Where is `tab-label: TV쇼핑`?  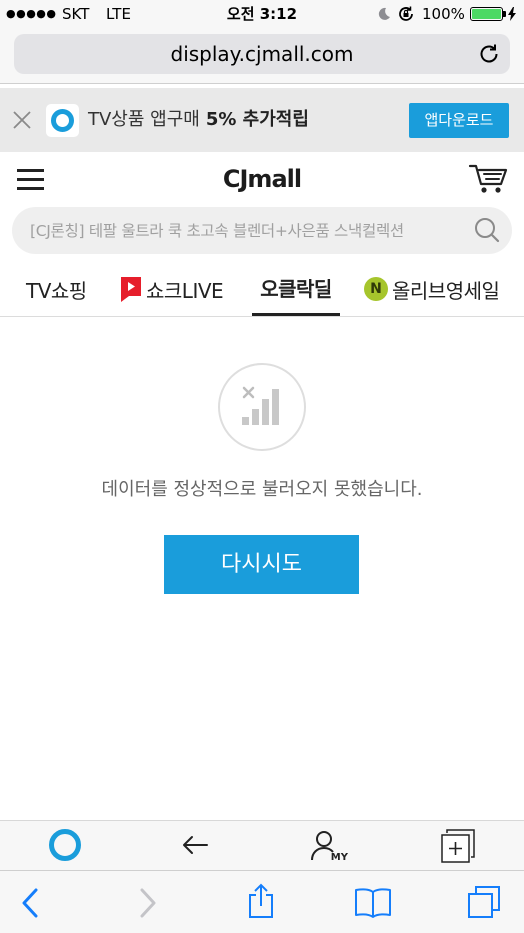 tab-label: TV쇼핑 is located at coordinates (56, 290).